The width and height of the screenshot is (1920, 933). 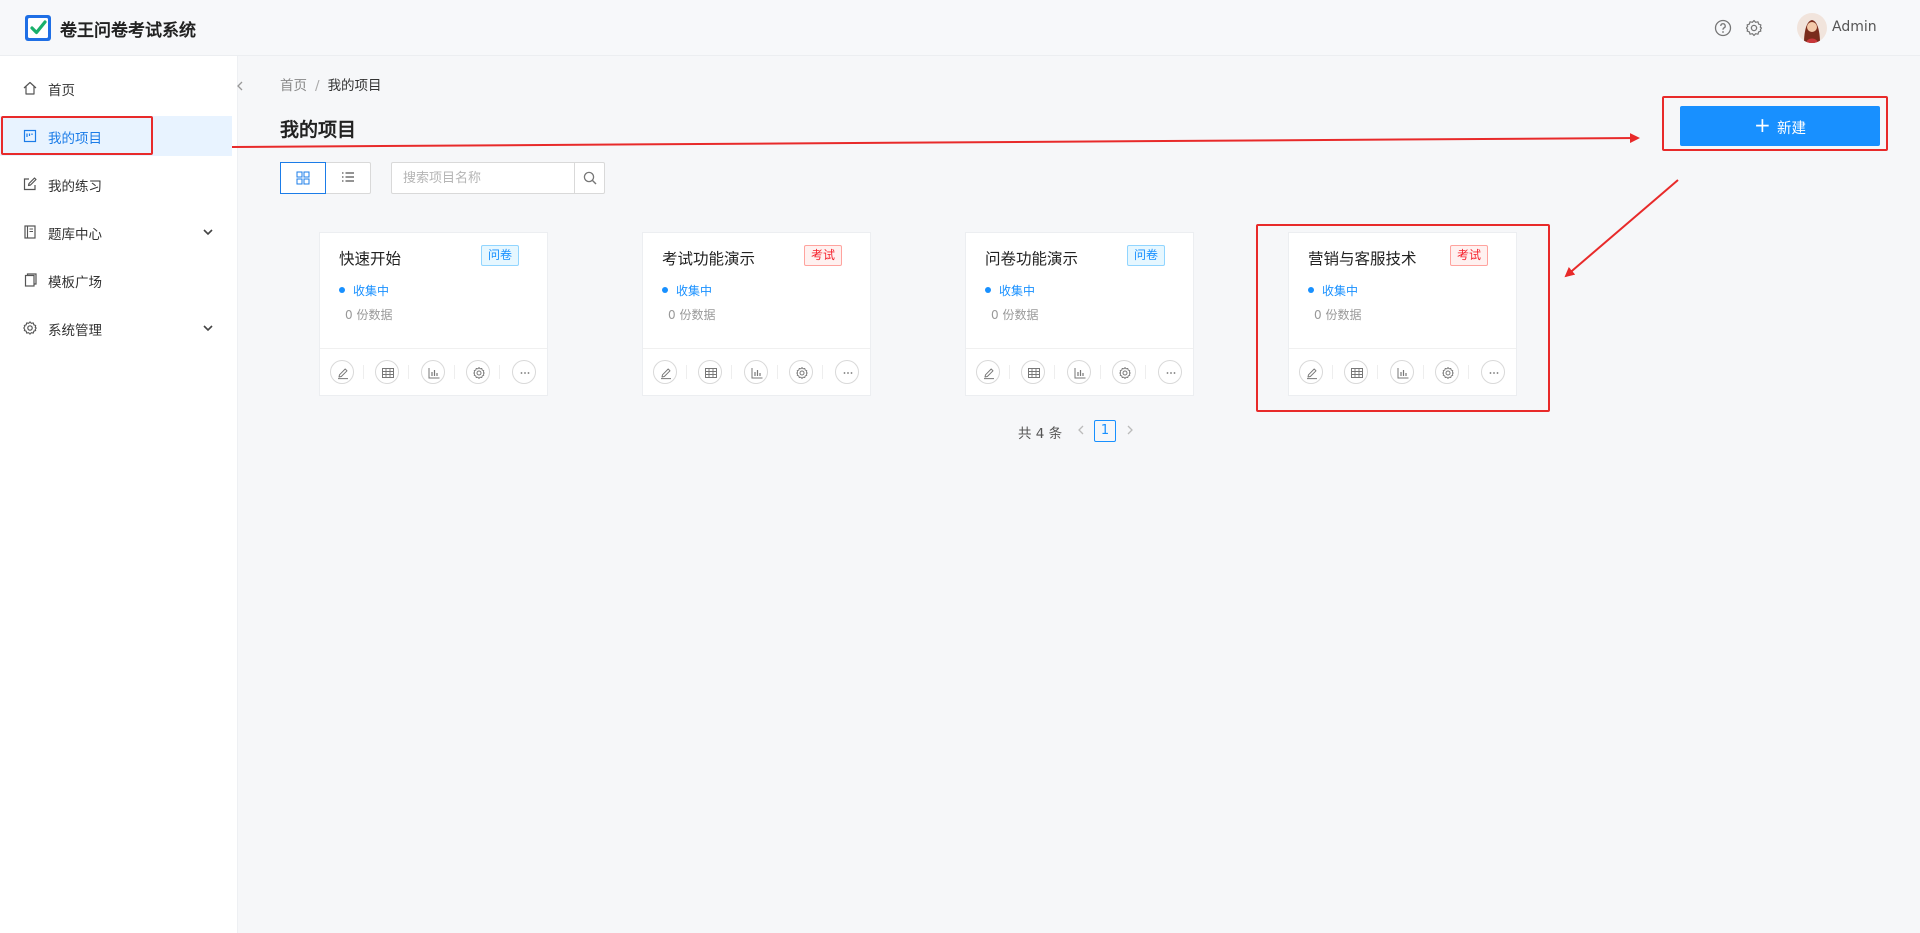 What do you see at coordinates (116, 328) in the screenshot?
I see `sidebar-item-system: 系统管理` at bounding box center [116, 328].